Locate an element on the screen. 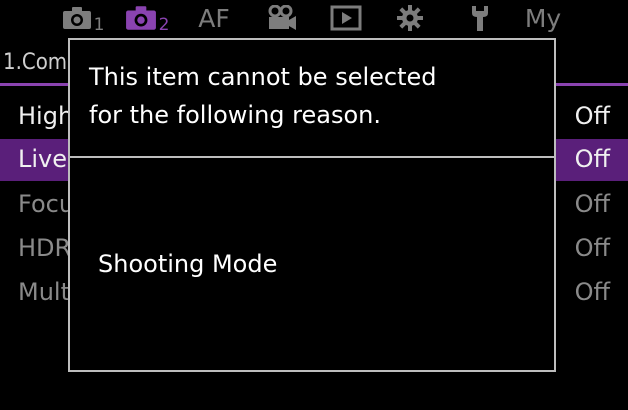 This screenshot has width=628, height=410. movie-camera-icon is located at coordinates (282, 18).